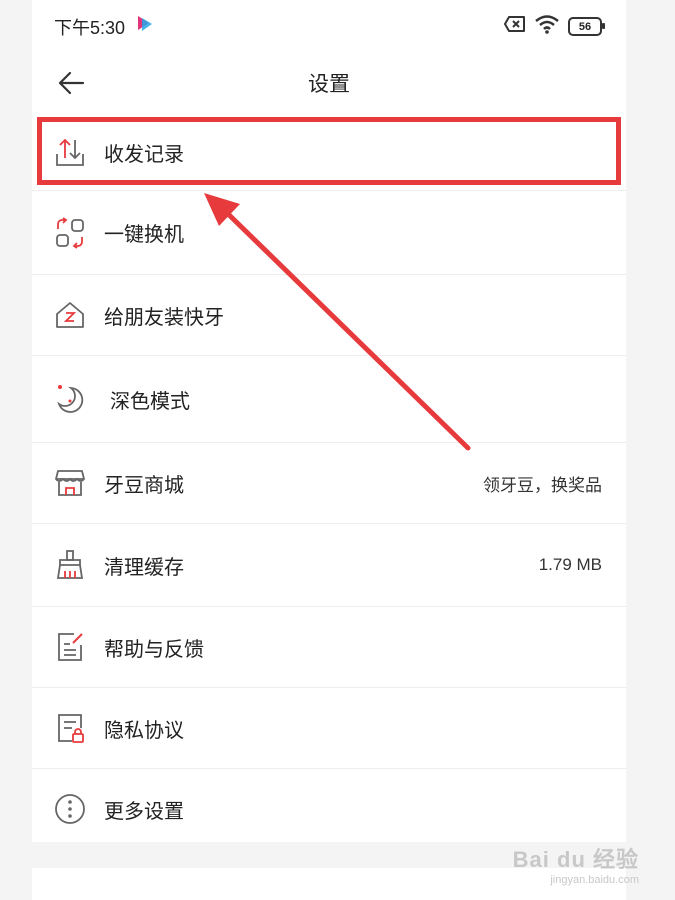  Describe the element at coordinates (329, 399) in the screenshot. I see `menu-item-dark-mode: 深色模式` at that location.